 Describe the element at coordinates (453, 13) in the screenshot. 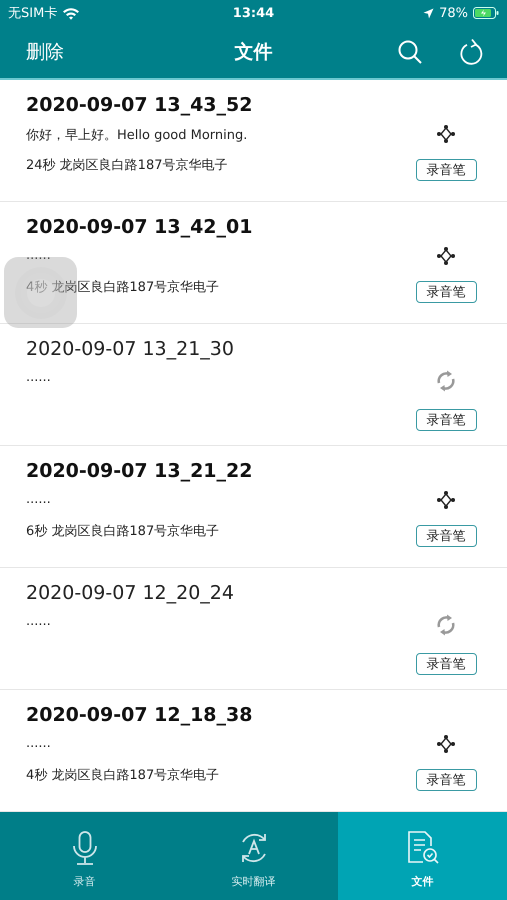

I see `battery-text: 78%` at that location.